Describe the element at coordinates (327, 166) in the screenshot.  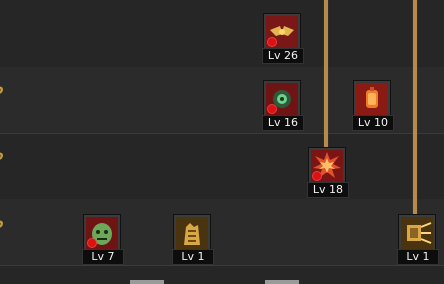
I see `explosion-burst-icon` at that location.